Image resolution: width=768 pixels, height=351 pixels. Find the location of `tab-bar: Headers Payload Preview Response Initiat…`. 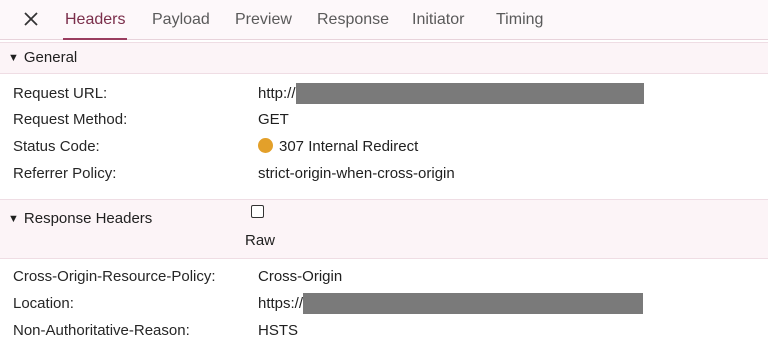

tab-bar: Headers Payload Preview Response Initiat… is located at coordinates (384, 20).